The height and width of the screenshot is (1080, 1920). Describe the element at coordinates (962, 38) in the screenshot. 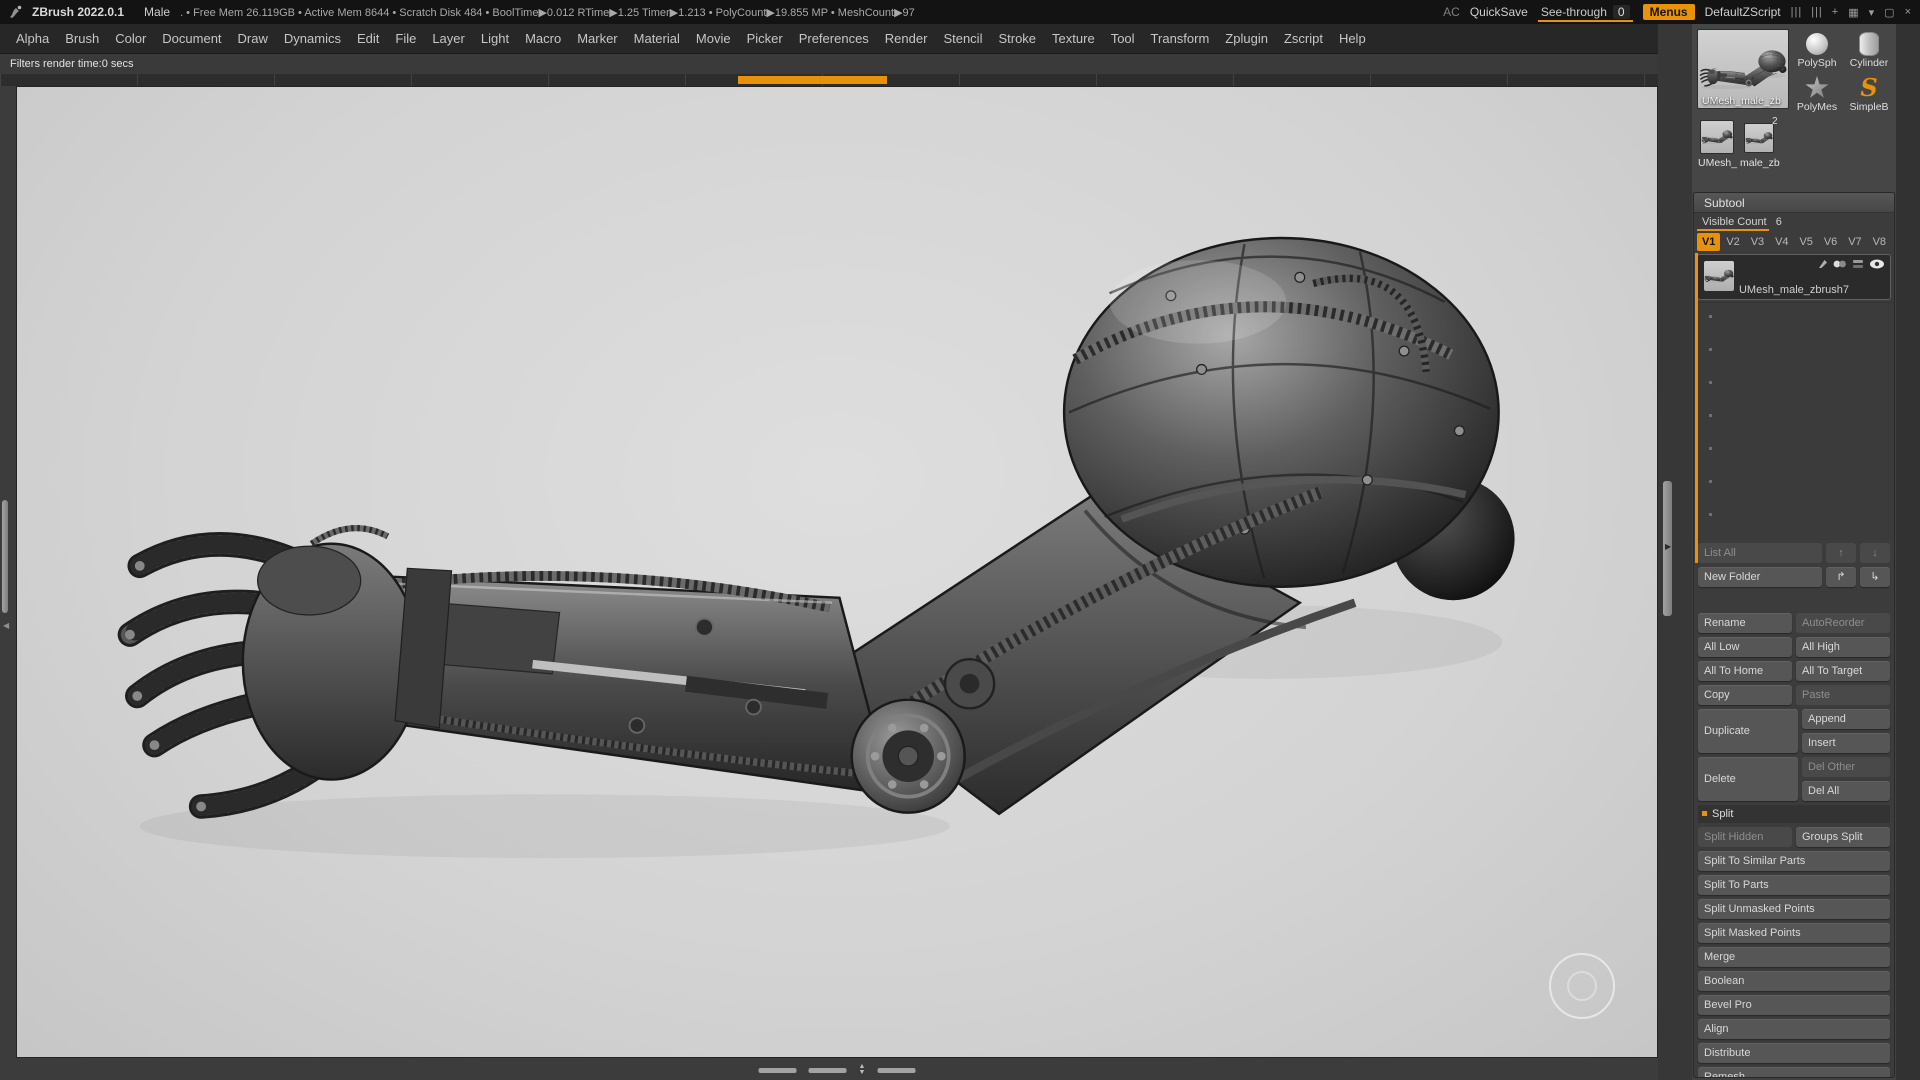

I see `menu-item-stencil: Stencil` at that location.